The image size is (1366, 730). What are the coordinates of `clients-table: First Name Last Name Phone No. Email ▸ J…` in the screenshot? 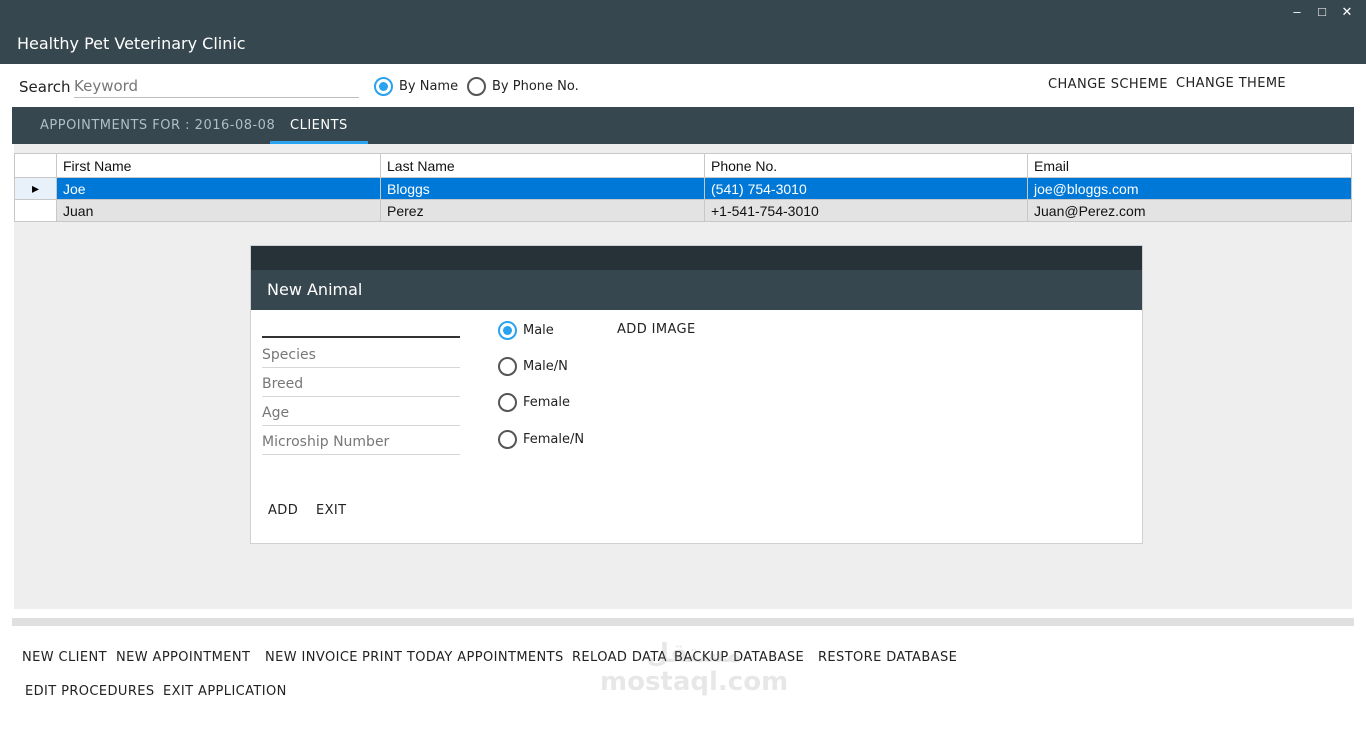 It's located at (683, 187).